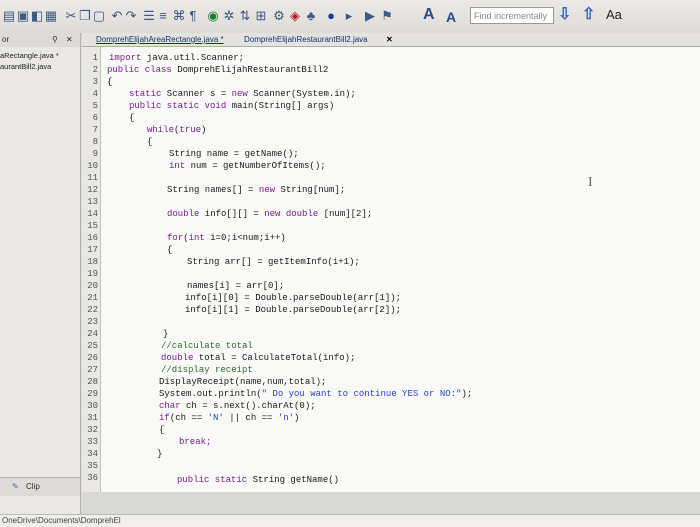 This screenshot has height=527, width=700. Describe the element at coordinates (590, 182) in the screenshot. I see `text-cursor-icon: I` at that location.